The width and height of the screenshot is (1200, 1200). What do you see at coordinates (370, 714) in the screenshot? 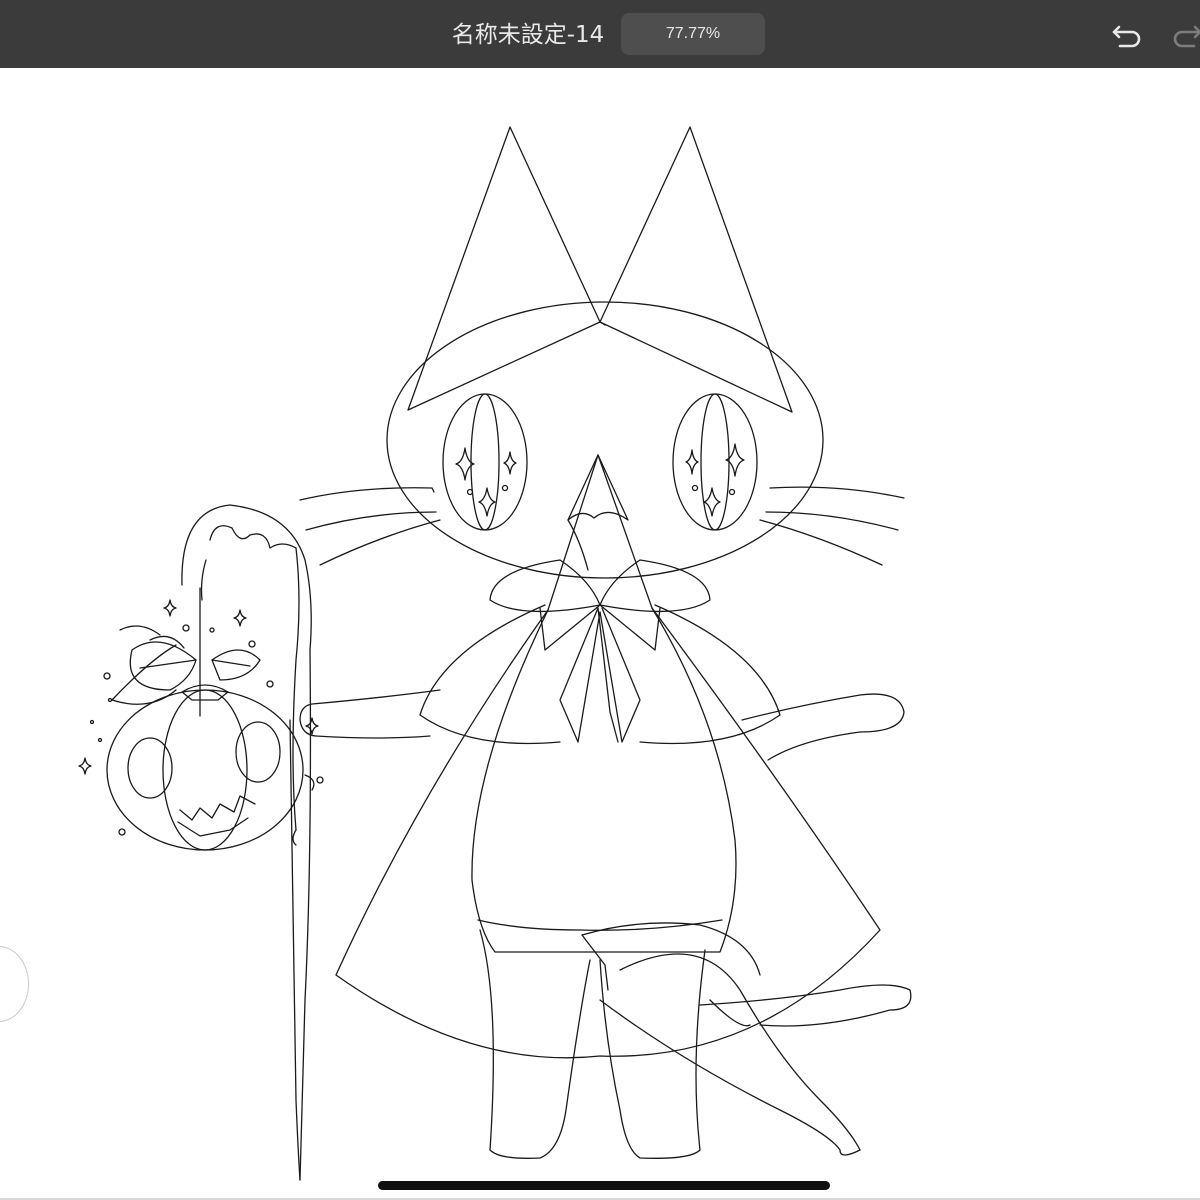
I see `cat-left-arm` at bounding box center [370, 714].